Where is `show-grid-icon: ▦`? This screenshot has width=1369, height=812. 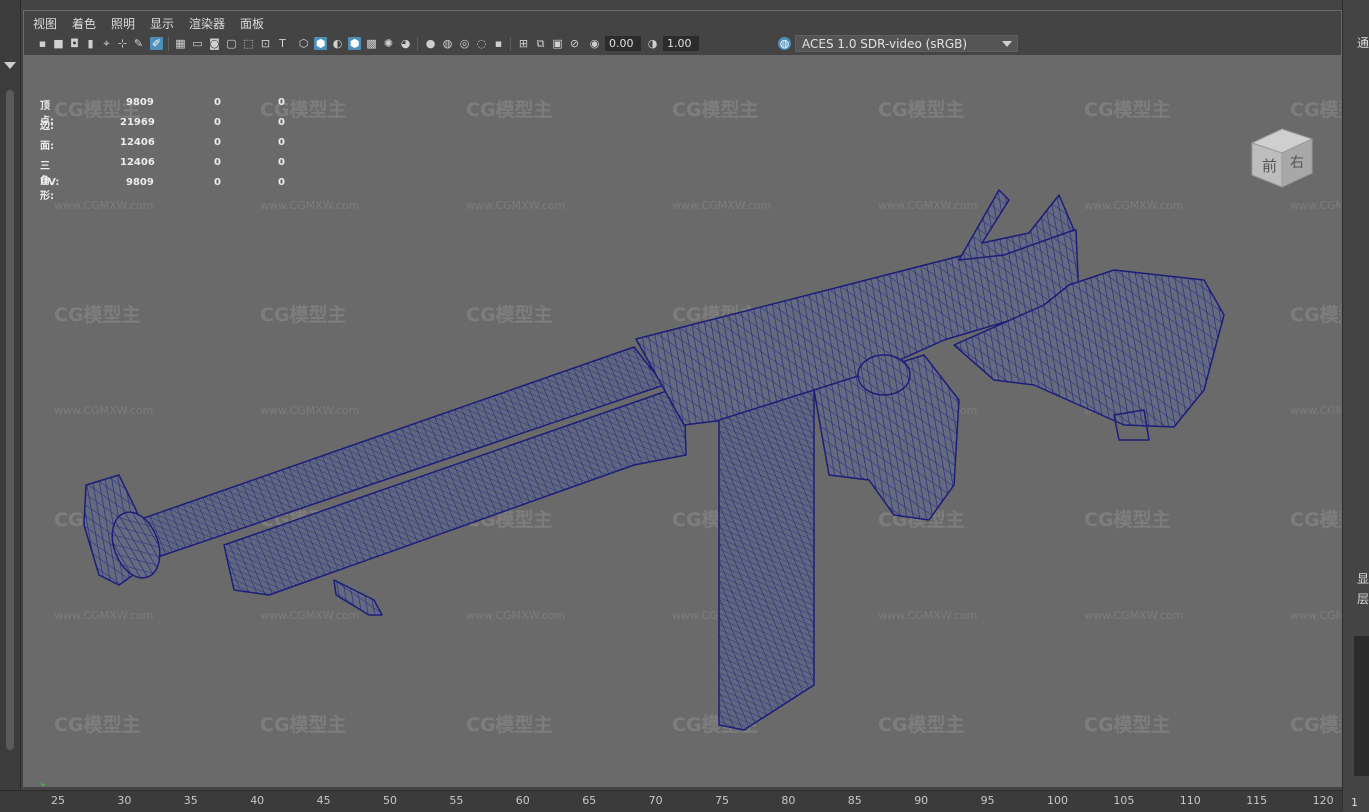 show-grid-icon: ▦ is located at coordinates (180, 43).